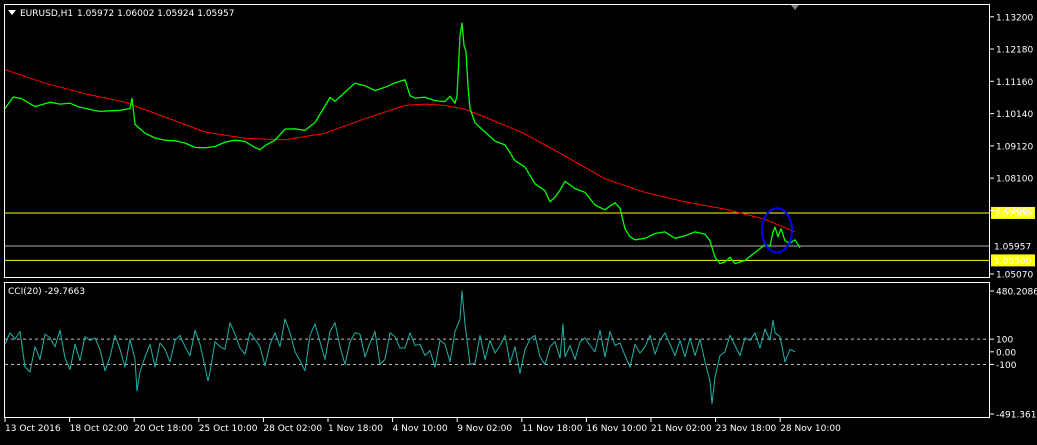 This screenshot has width=1037, height=445. I want to click on cci-tick-label: -100, so click(1006, 366).